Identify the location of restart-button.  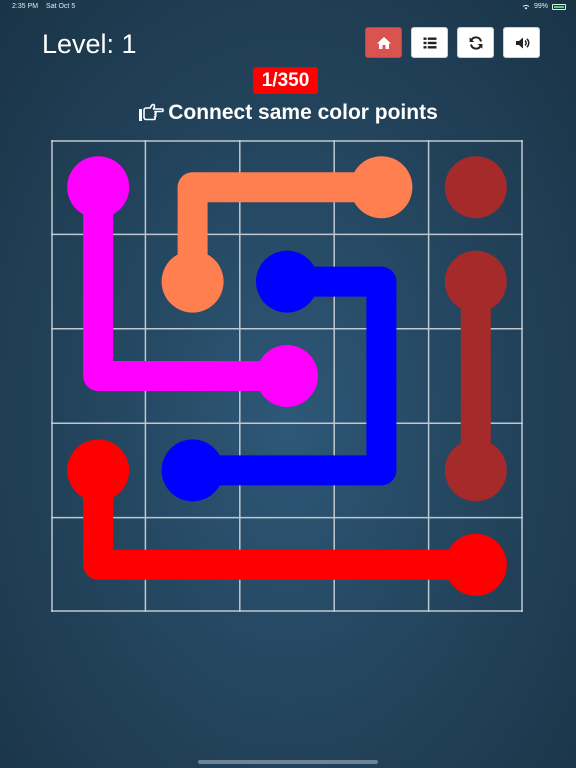
(475, 42).